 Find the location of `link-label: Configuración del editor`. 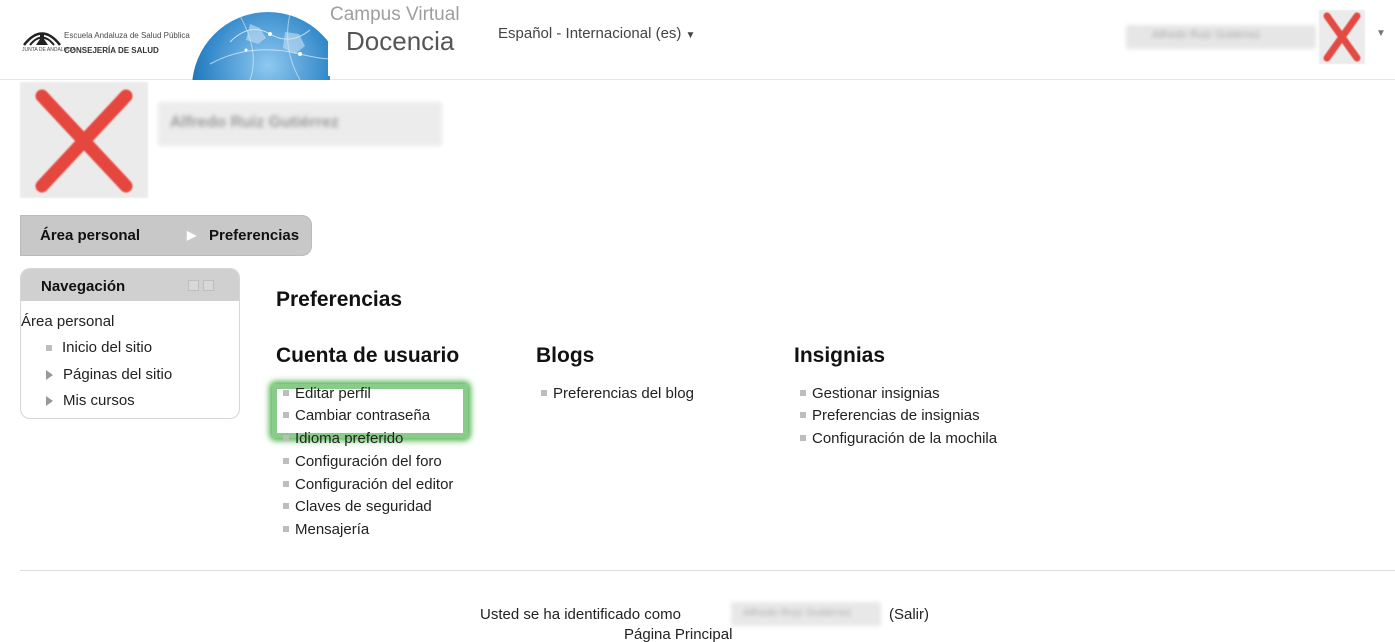

link-label: Configuración del editor is located at coordinates (374, 484).